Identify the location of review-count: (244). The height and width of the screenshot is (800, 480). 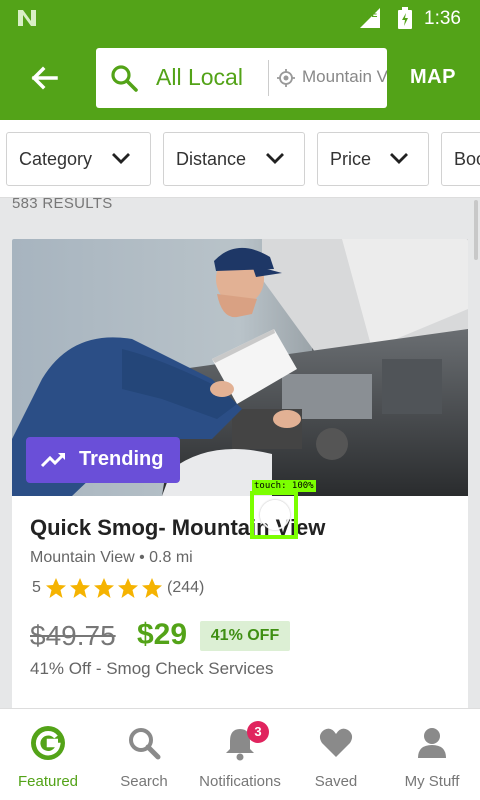
(186, 587).